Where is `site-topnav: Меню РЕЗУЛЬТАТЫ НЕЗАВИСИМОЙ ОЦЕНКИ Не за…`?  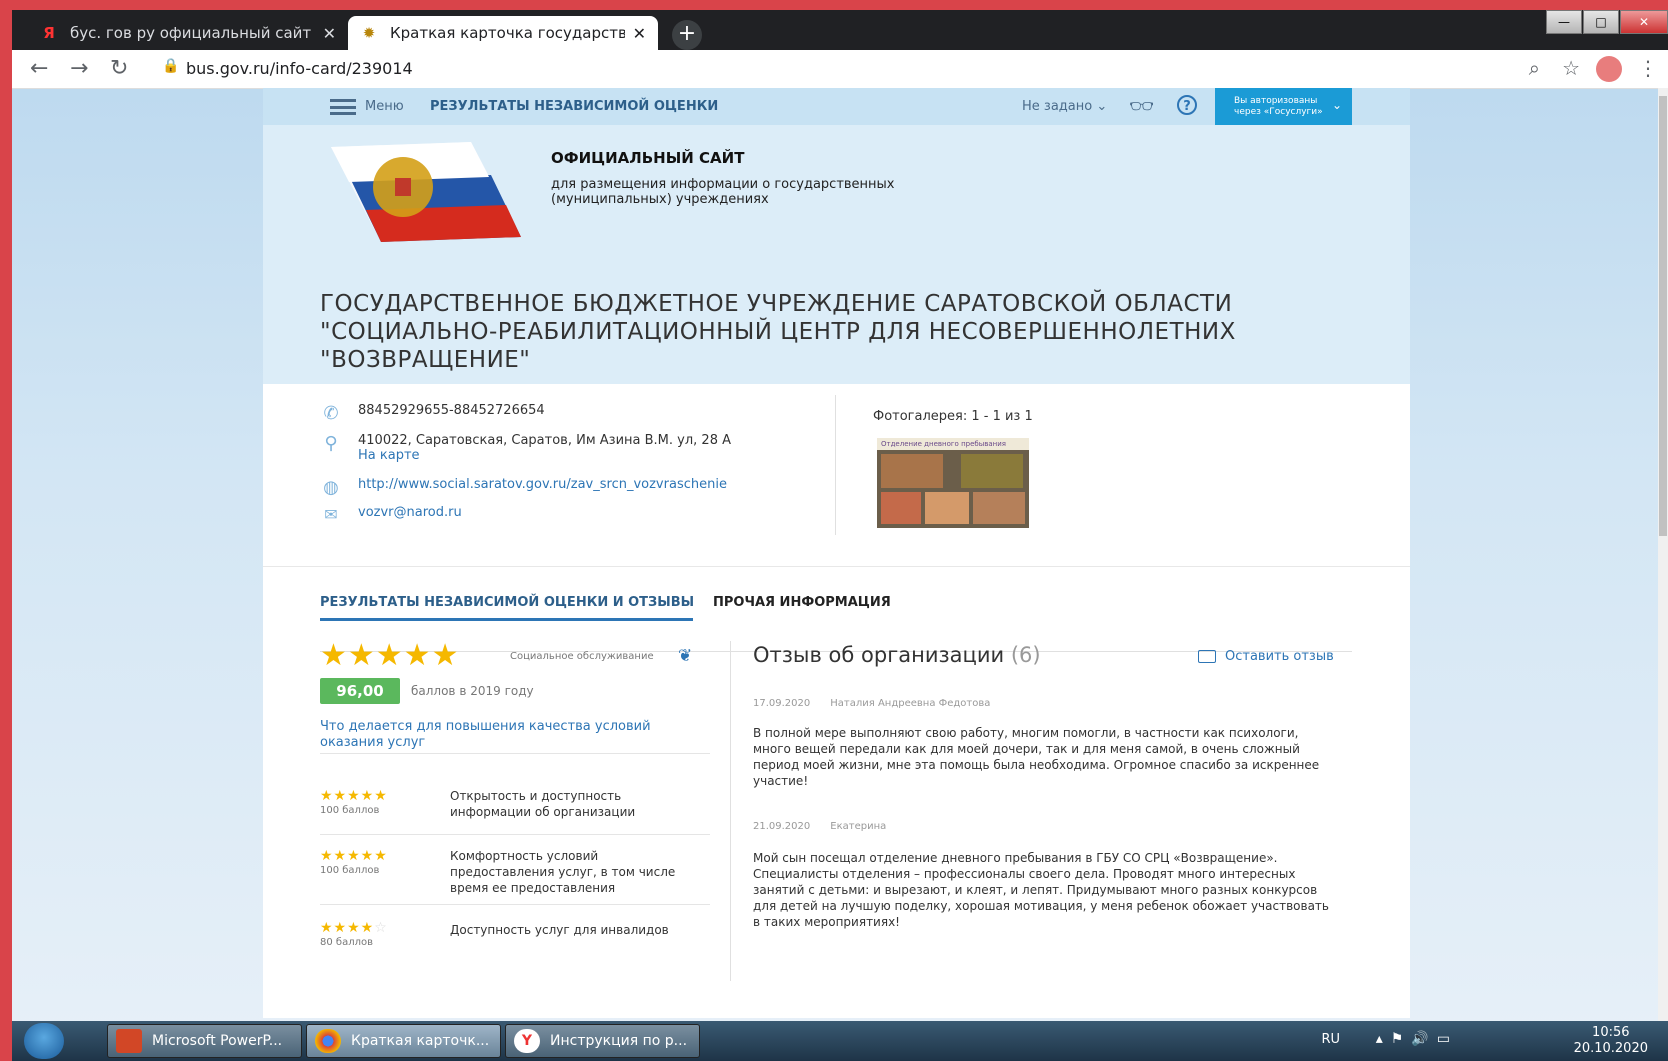 site-topnav: Меню РЕЗУЛЬТАТЫ НЕЗАВИСИМОЙ ОЦЕНКИ Не за… is located at coordinates (836, 106).